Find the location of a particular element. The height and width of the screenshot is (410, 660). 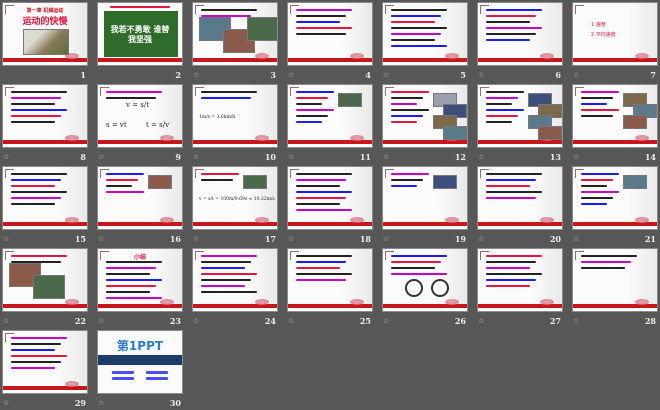

slide-thumbnail: 第一章 机械运动 运动的快慢 is located at coordinates (45, 34).